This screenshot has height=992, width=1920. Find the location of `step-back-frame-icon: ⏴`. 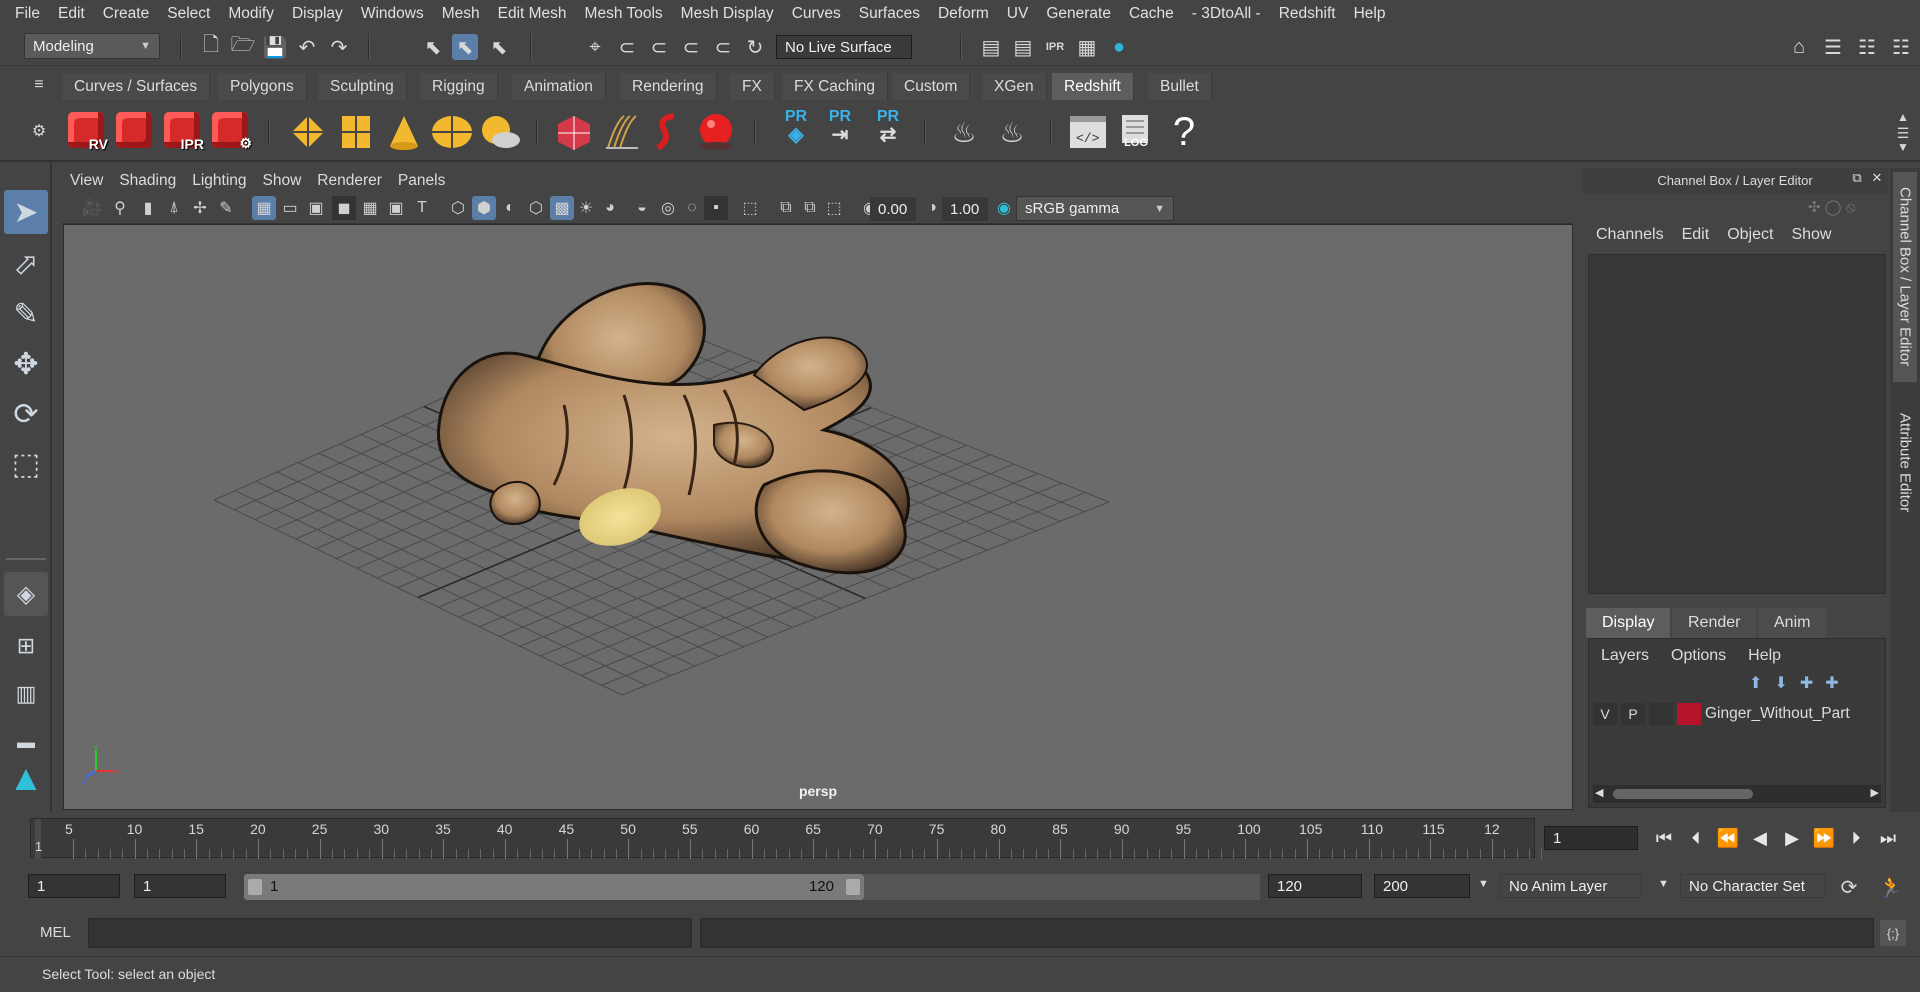

step-back-frame-icon: ⏴ is located at coordinates (1696, 838).